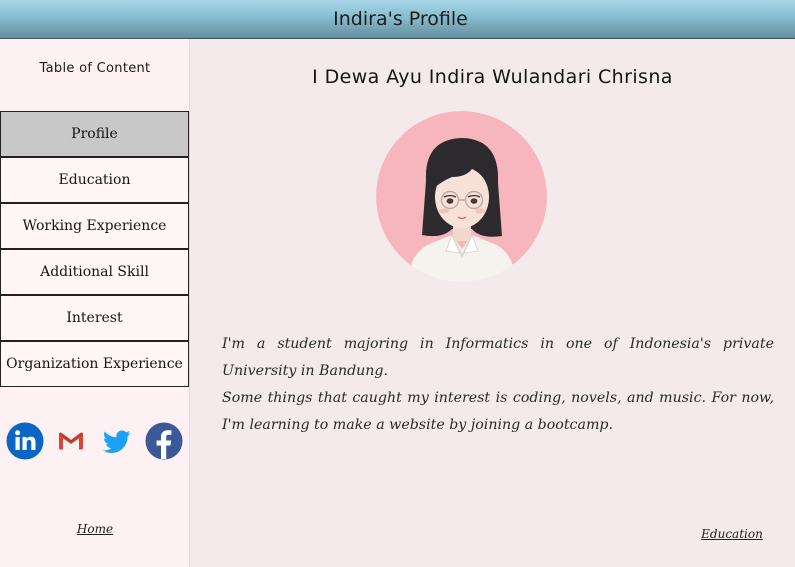  Describe the element at coordinates (25, 441) in the screenshot. I see `linkedin-icon` at that location.